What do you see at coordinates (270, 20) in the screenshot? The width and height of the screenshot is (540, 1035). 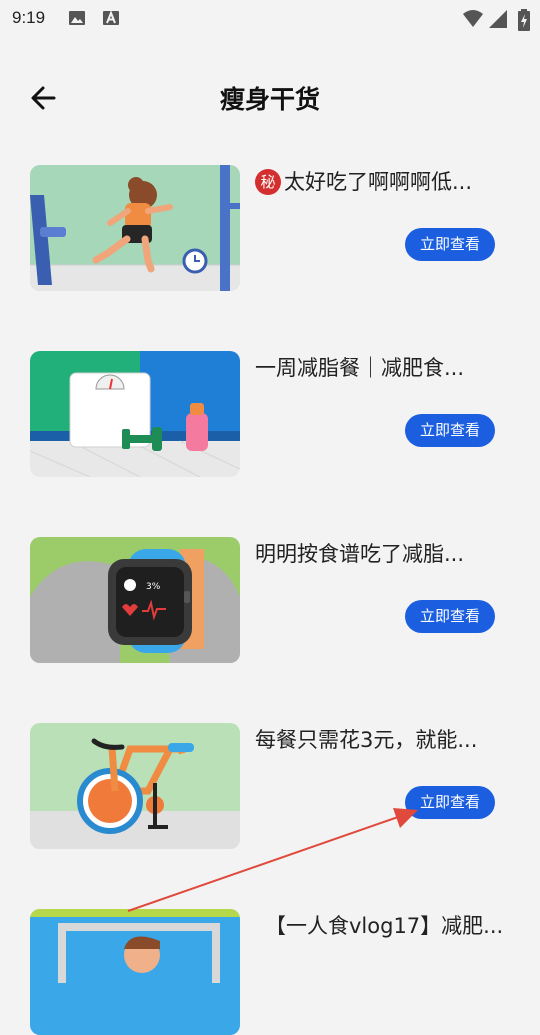 I see `status-bar: 9:19` at bounding box center [270, 20].